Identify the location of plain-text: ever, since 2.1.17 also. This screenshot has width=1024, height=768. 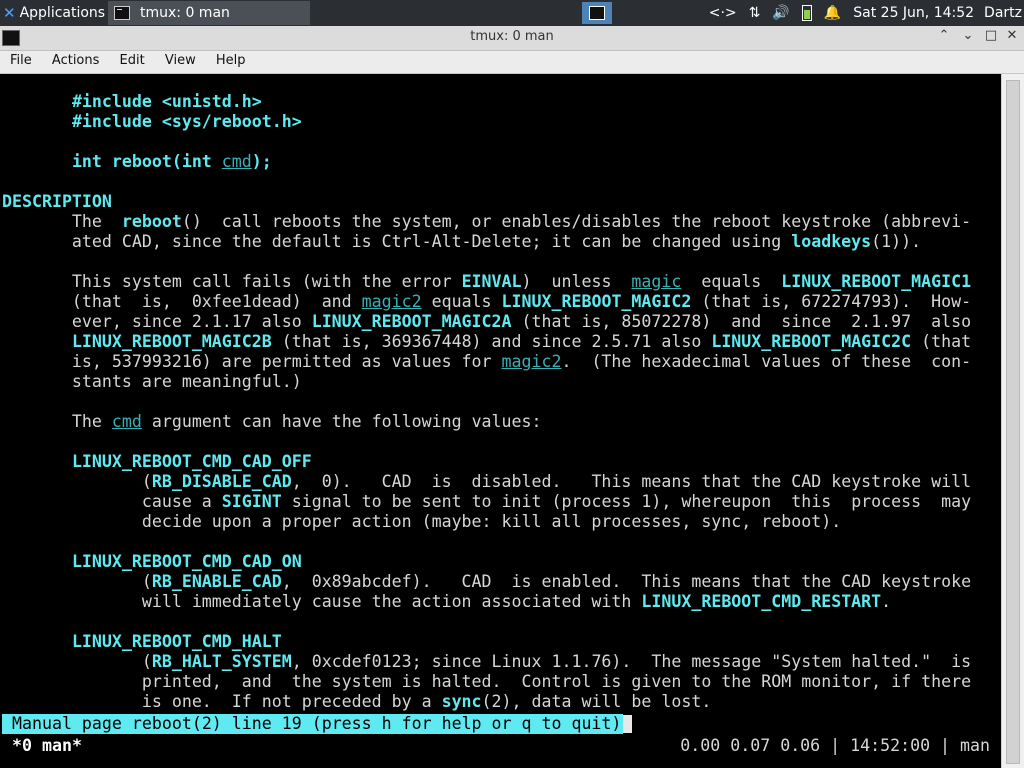
(157, 321).